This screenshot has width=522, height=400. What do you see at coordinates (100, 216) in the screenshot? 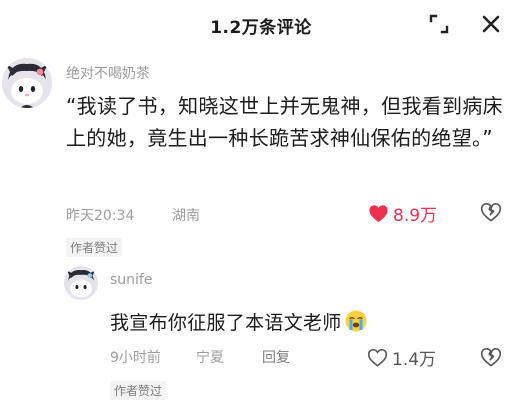
I see `comment-time: 昨天20:34` at bounding box center [100, 216].